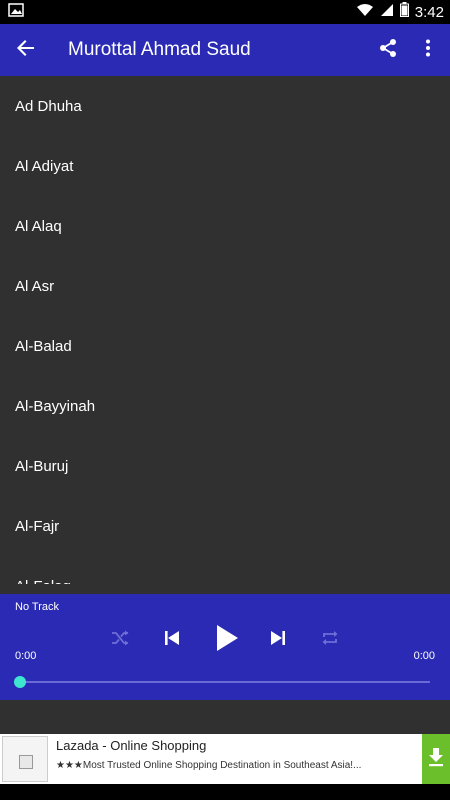  I want to click on shuffle-icon, so click(120, 640).